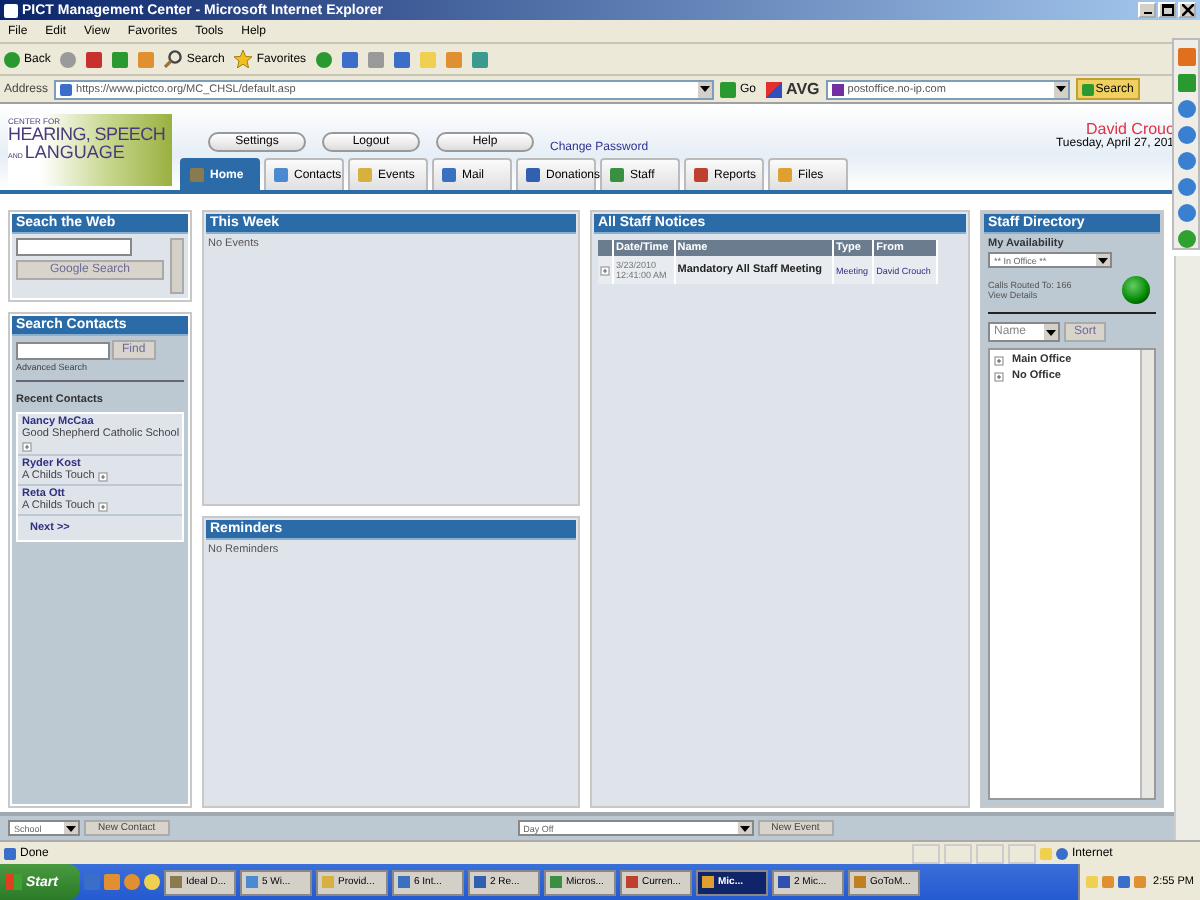  Describe the element at coordinates (1129, 128) in the screenshot. I see `user-name: David Crouc` at that location.